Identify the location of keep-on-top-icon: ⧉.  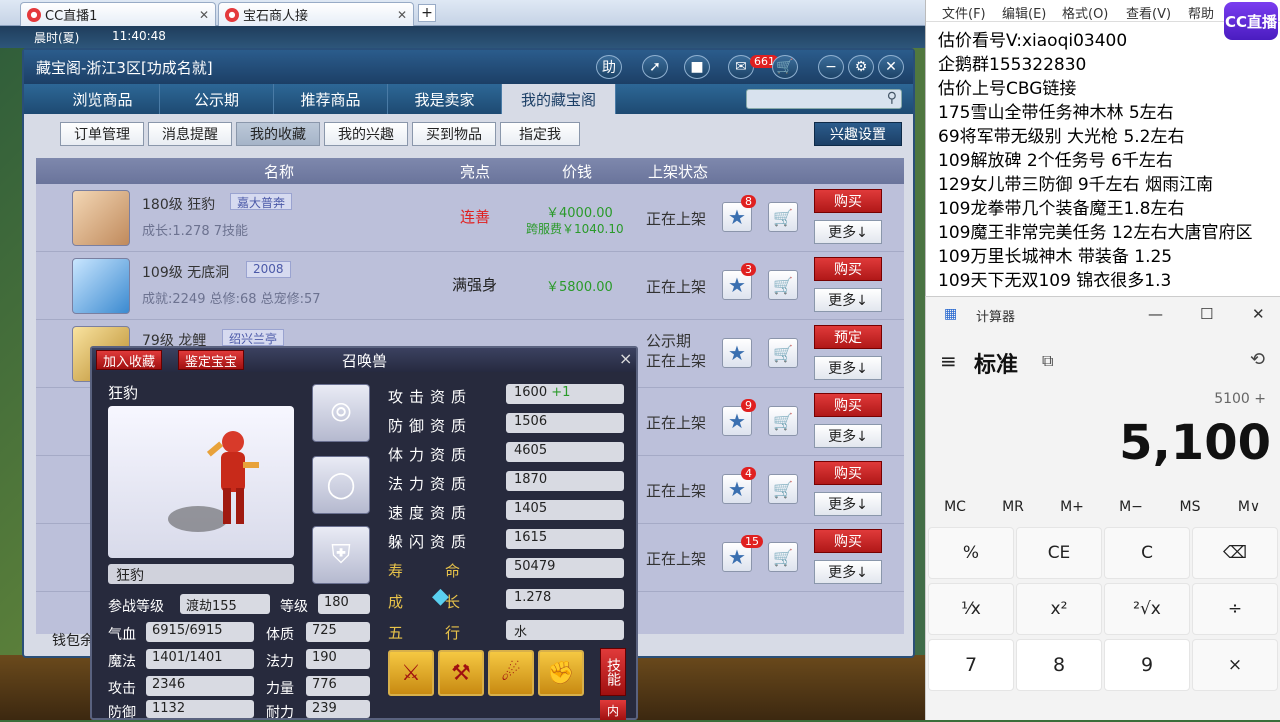
(1047, 361).